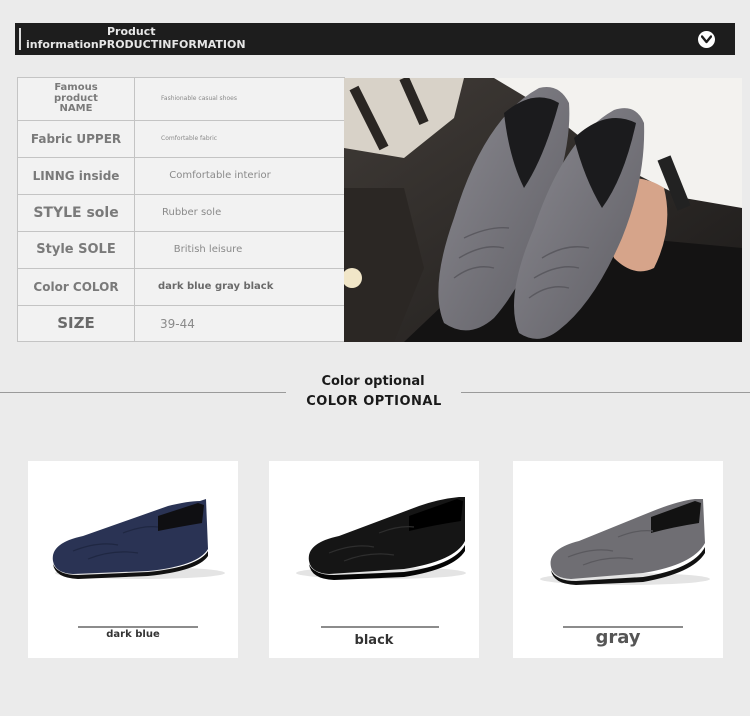  Describe the element at coordinates (605, 392) in the screenshot. I see `section-divider-right` at that location.